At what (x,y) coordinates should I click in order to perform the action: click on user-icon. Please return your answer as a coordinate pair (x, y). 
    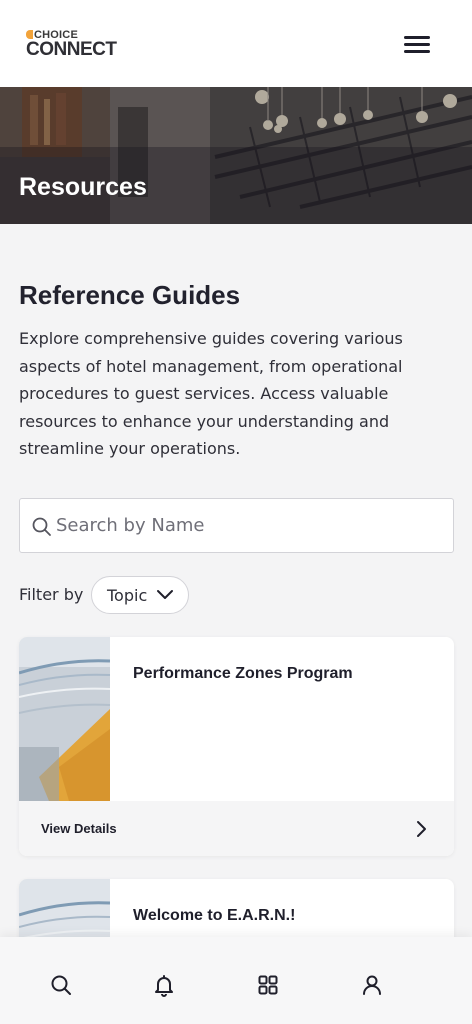
    Looking at the image, I should click on (372, 985).